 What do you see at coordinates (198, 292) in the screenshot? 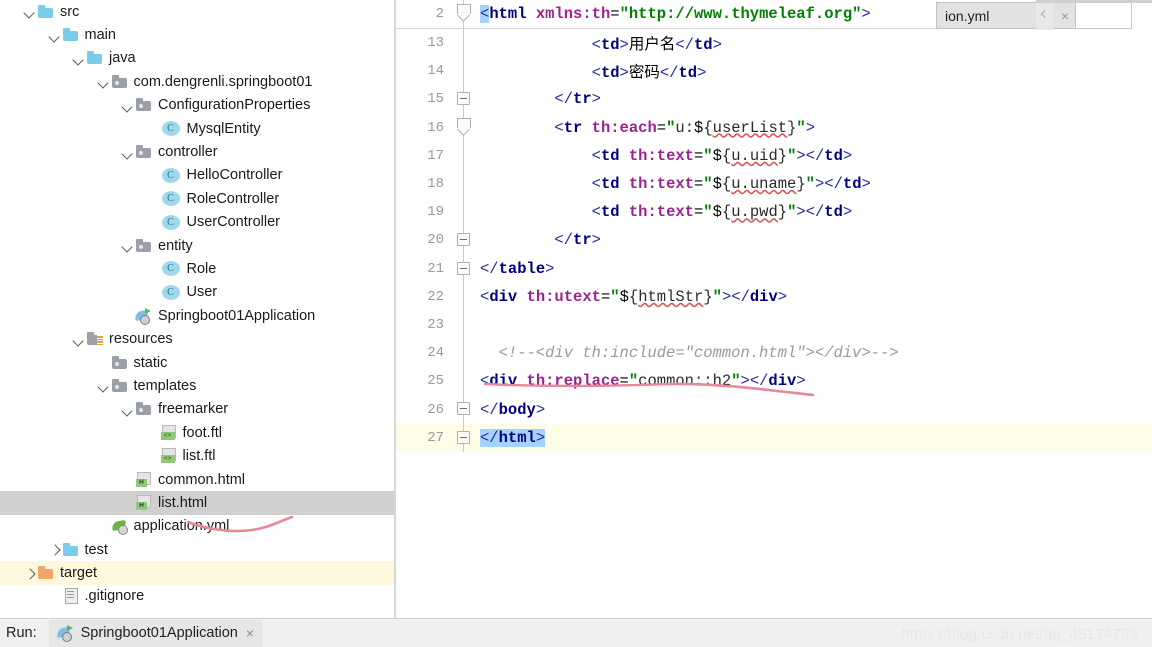
I see `tree-item-user: C User` at bounding box center [198, 292].